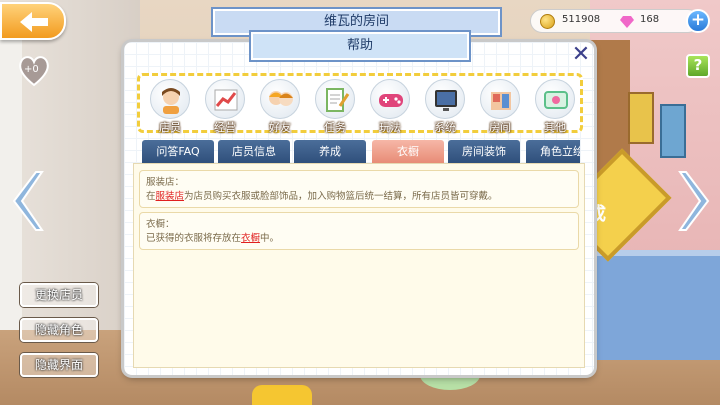 The height and width of the screenshot is (405, 720). Describe the element at coordinates (322, 196) in the screenshot. I see `entry-text: 在服装店为店员购买衣服或脸部饰品，加入购物篮后统一结算，所有店员皆可穿戴。` at that location.